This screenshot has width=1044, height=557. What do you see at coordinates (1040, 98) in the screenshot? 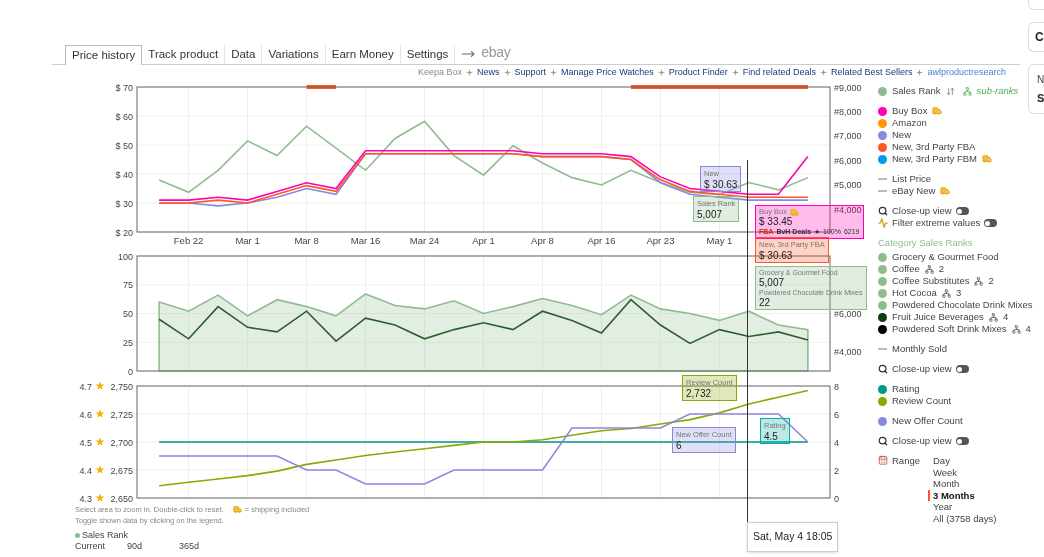
I see `card-text: S` at bounding box center [1040, 98].